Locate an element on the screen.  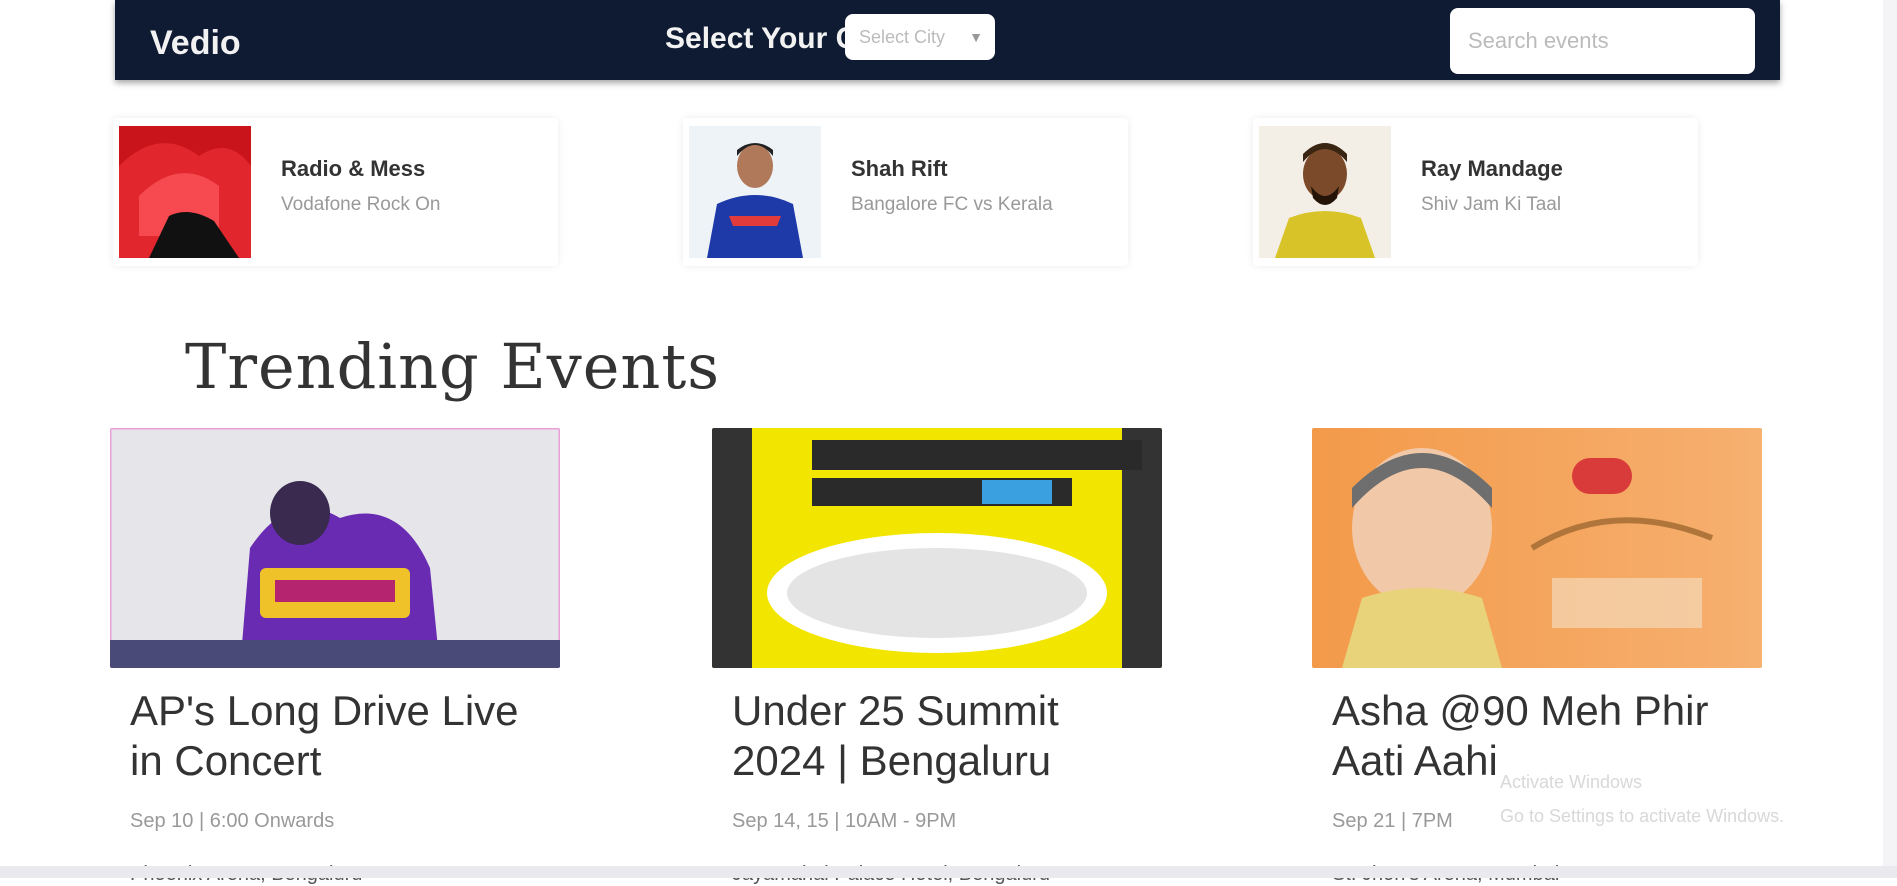
watermark-line-1: Activate Windows is located at coordinates (1571, 782).